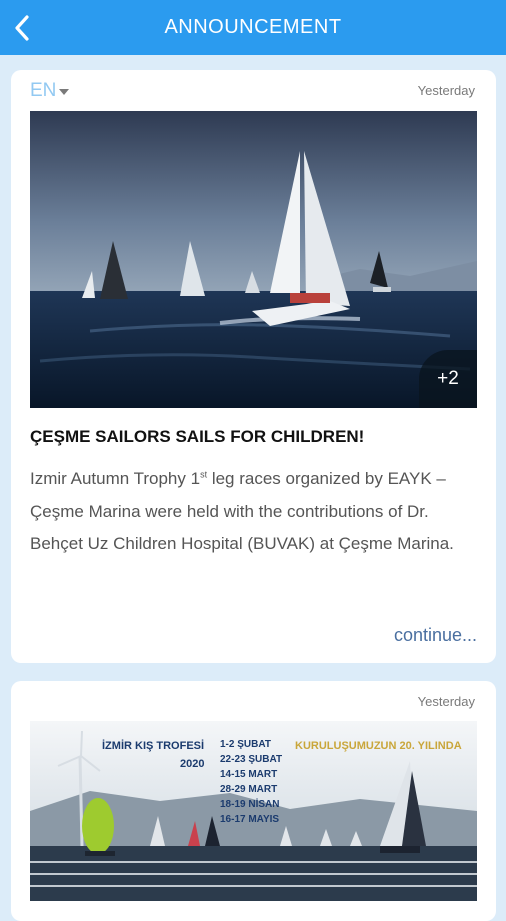 The width and height of the screenshot is (506, 921). I want to click on poster-date-line: 14-15 MART, so click(248, 774).